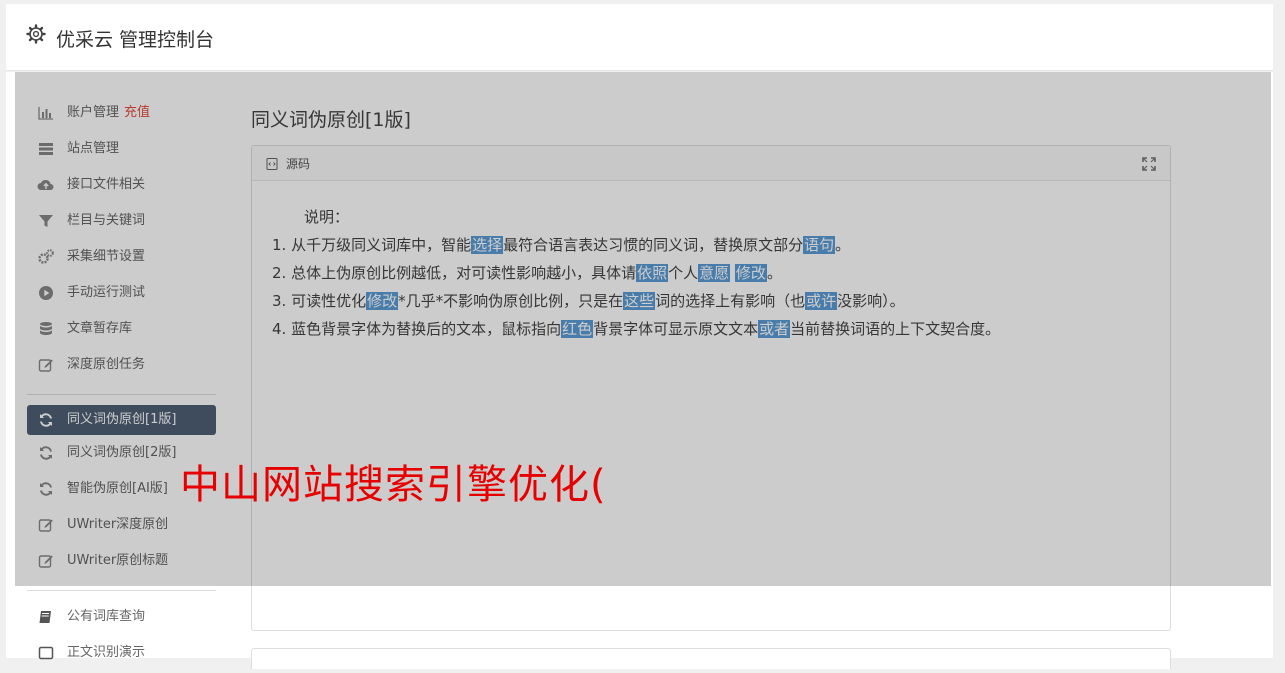 This screenshot has width=1285, height=673. I want to click on recharge-link: 充值, so click(137, 112).